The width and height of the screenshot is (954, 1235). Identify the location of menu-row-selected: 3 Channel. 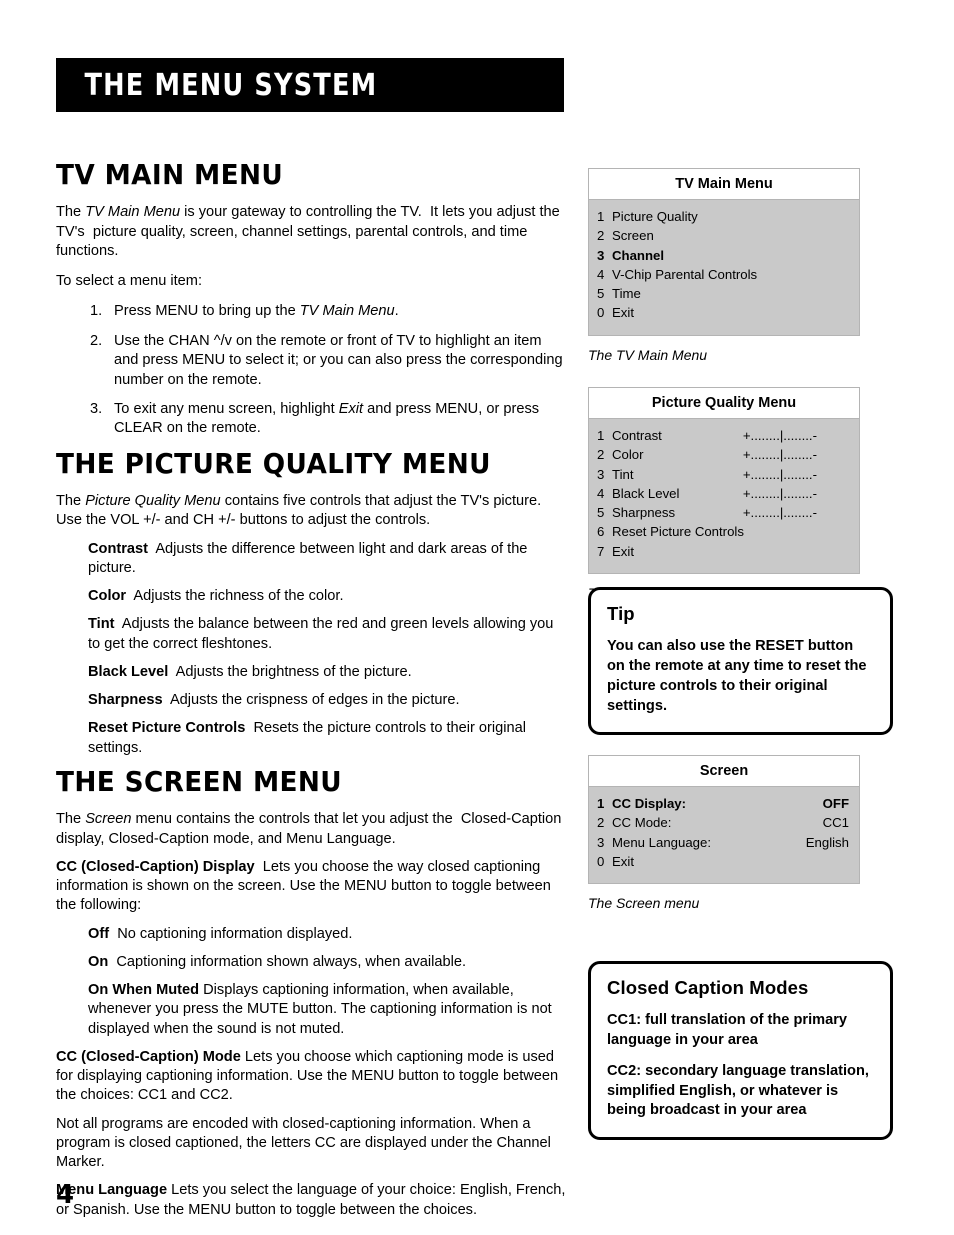
(723, 255).